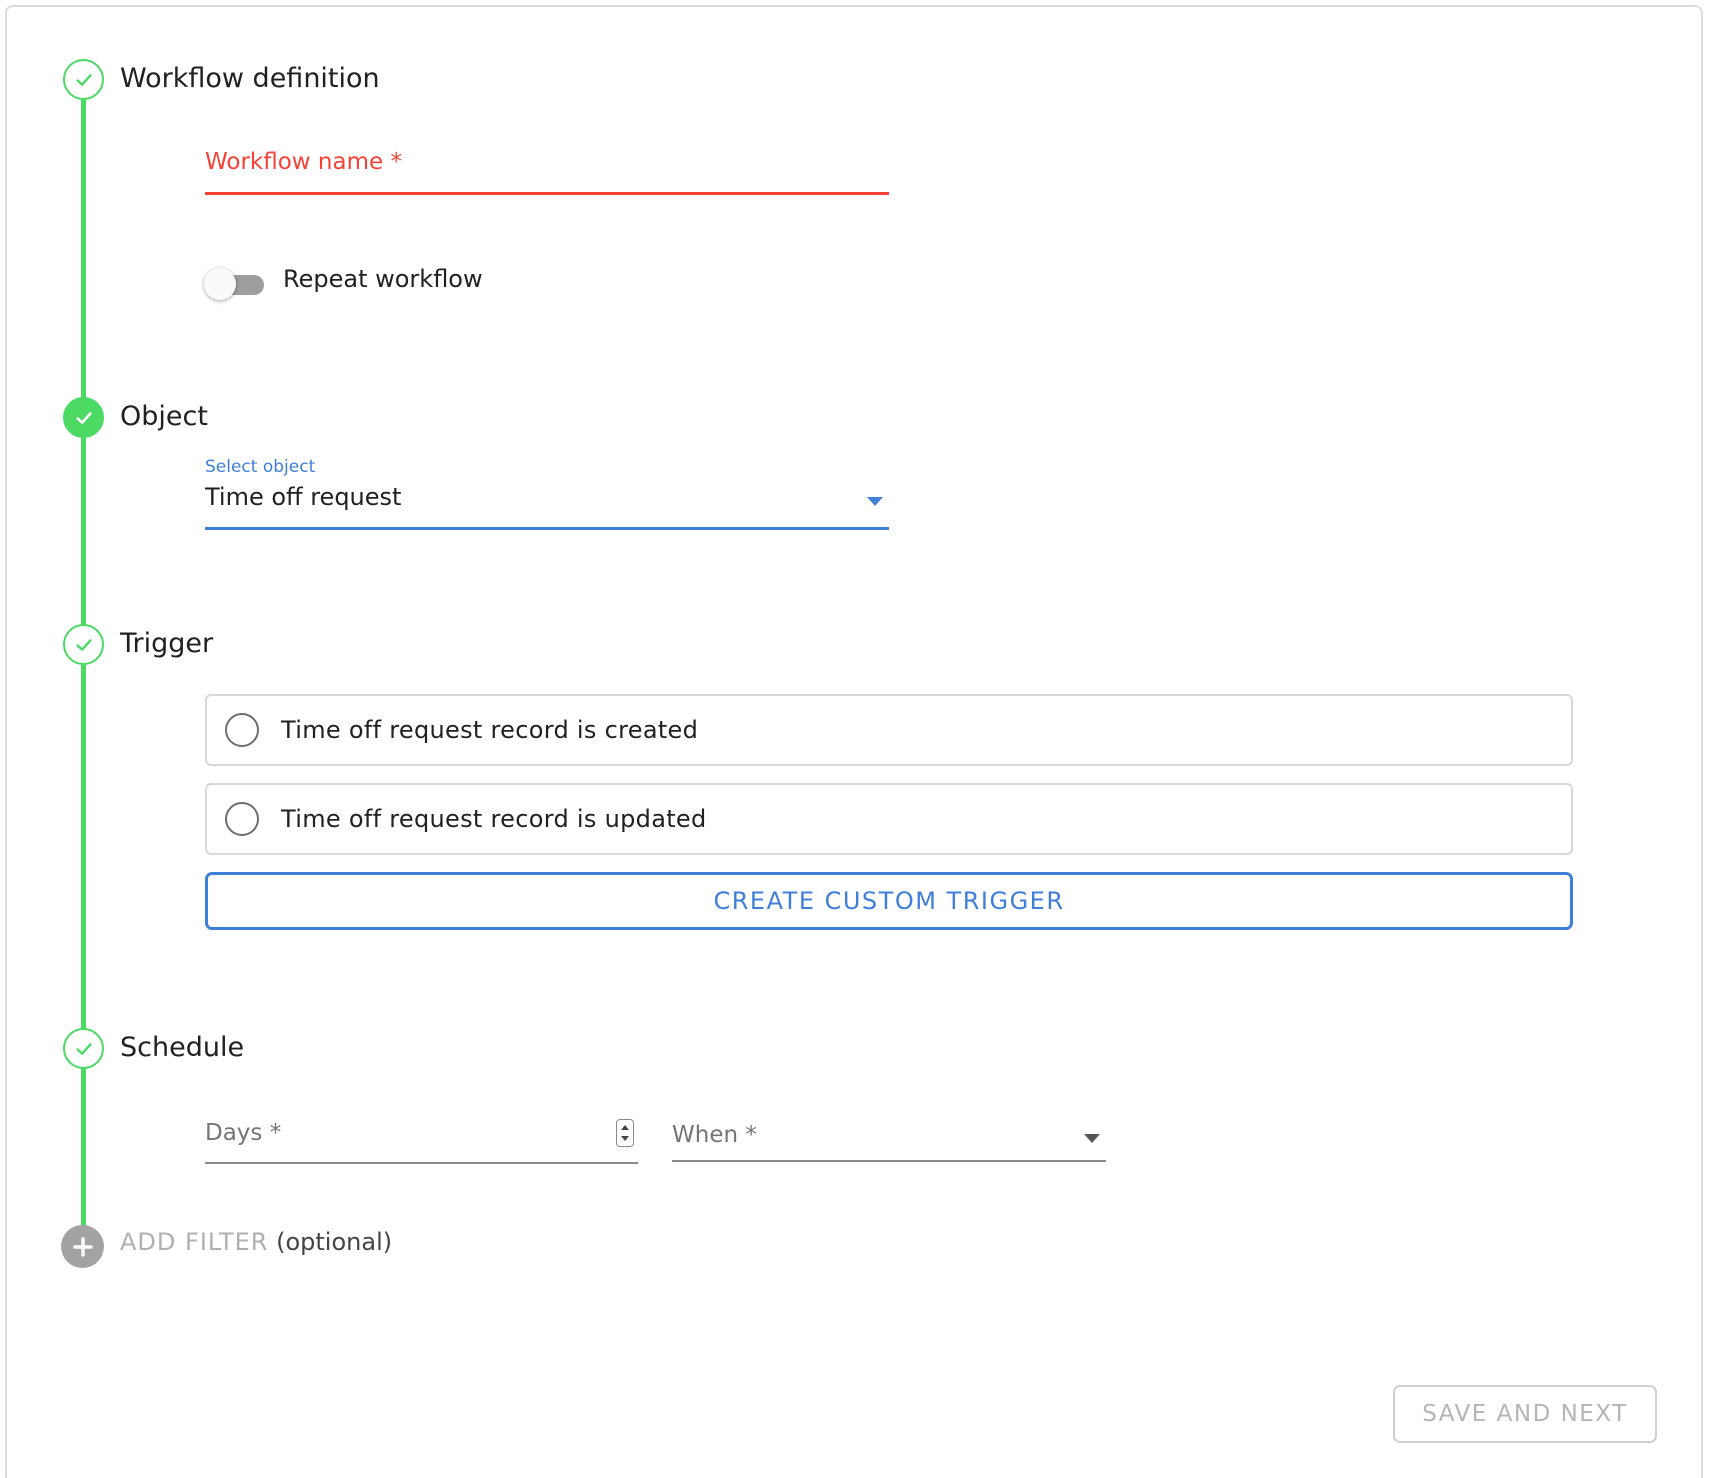 Image resolution: width=1710 pixels, height=1478 pixels. Describe the element at coordinates (421, 1140) in the screenshot. I see `days-input: Days *` at that location.